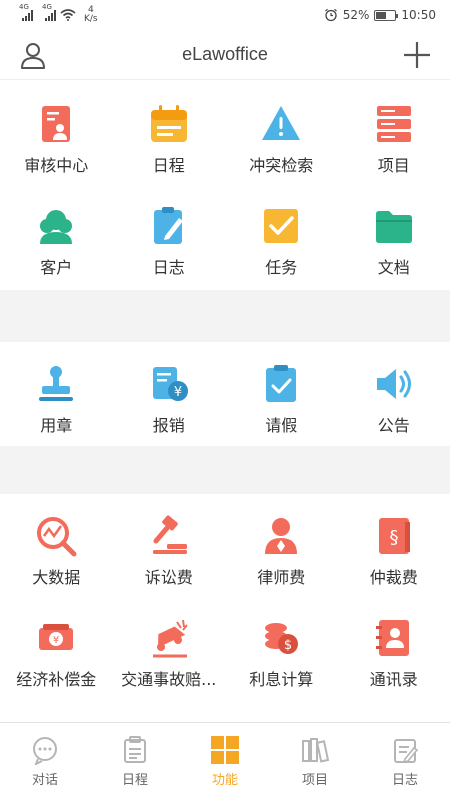 This screenshot has width=450, height=800. What do you see at coordinates (356, 15) in the screenshot?
I see `battery-percent: 52%` at bounding box center [356, 15].